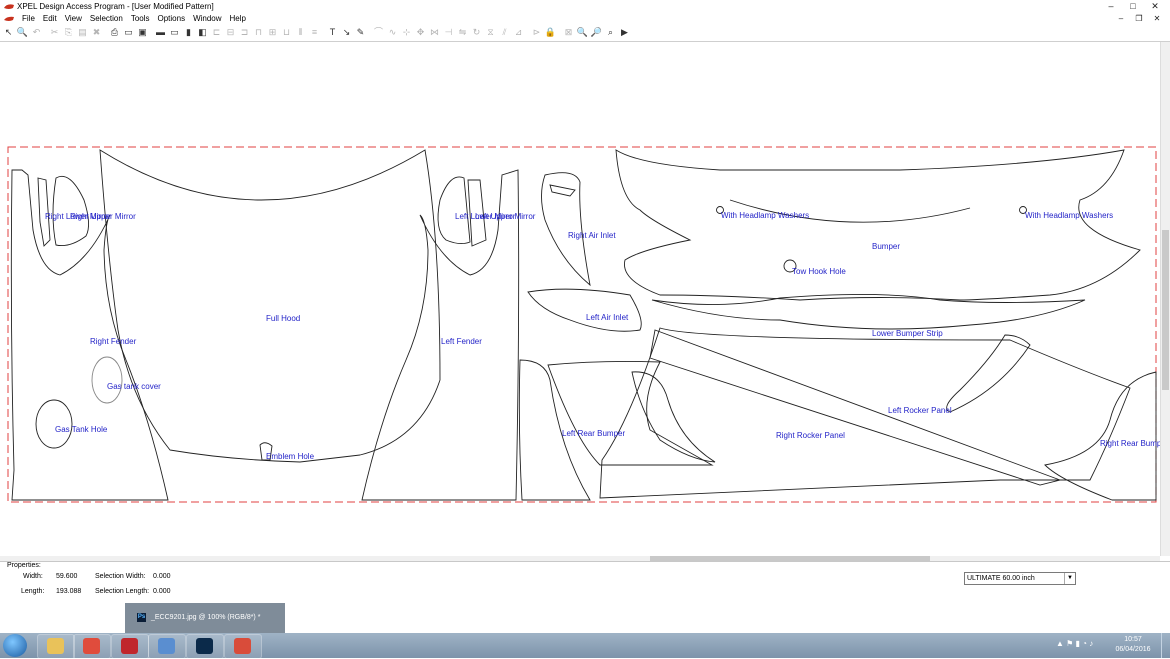 This screenshot has height=659, width=1170. I want to click on print-icon: ⎙, so click(114, 32).